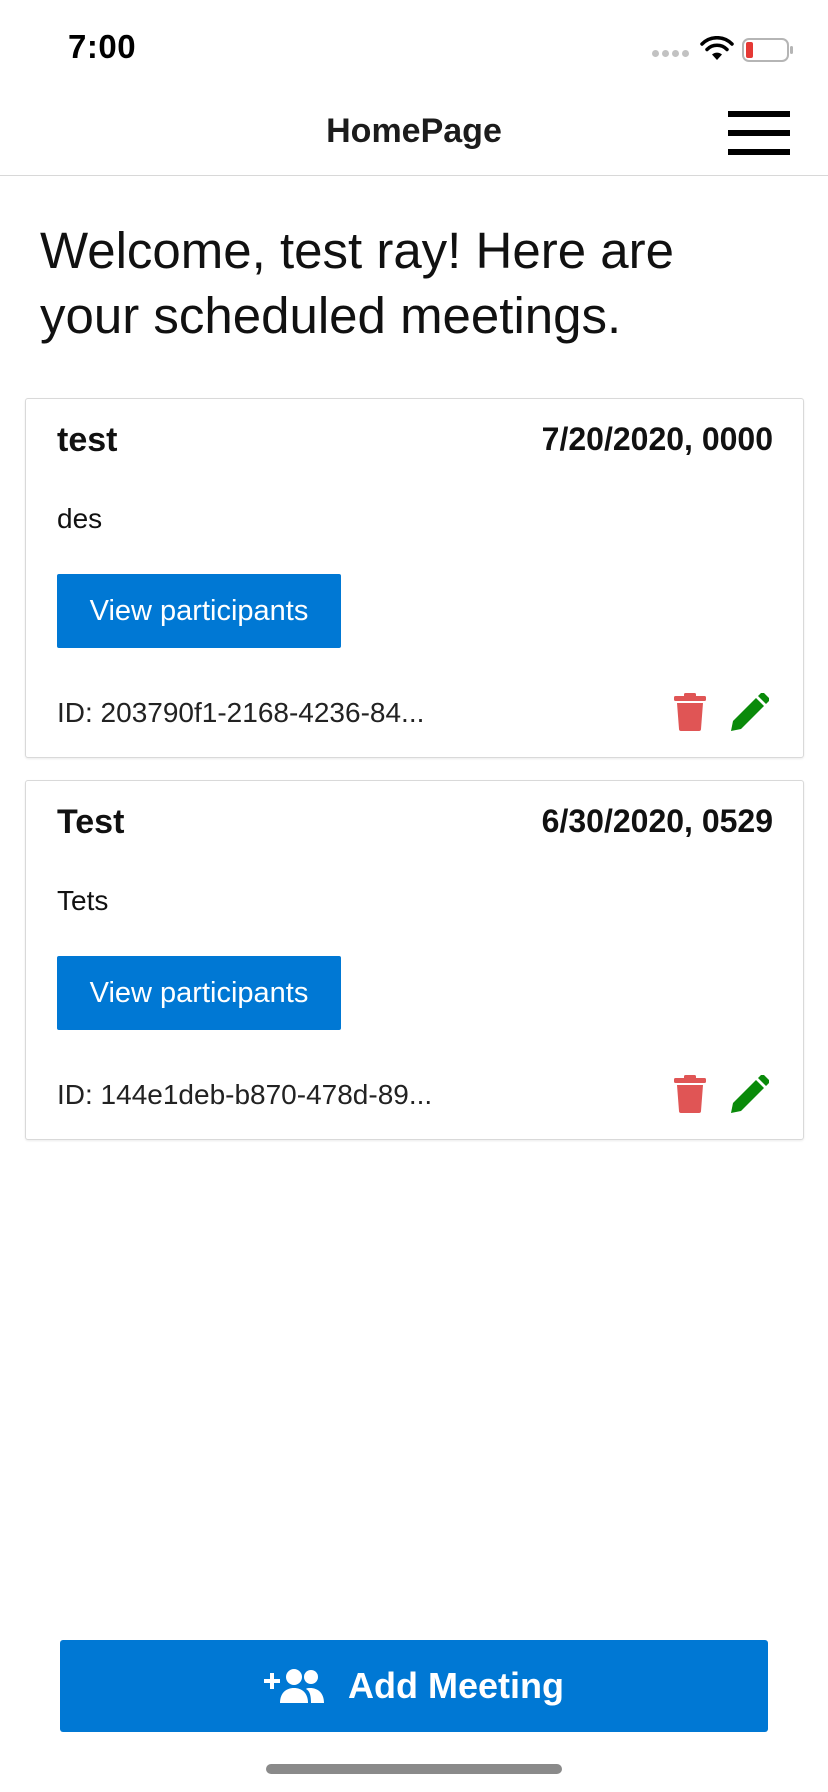 Image resolution: width=828 pixels, height=1792 pixels. Describe the element at coordinates (670, 53) in the screenshot. I see `cellular-signal-icon` at that location.